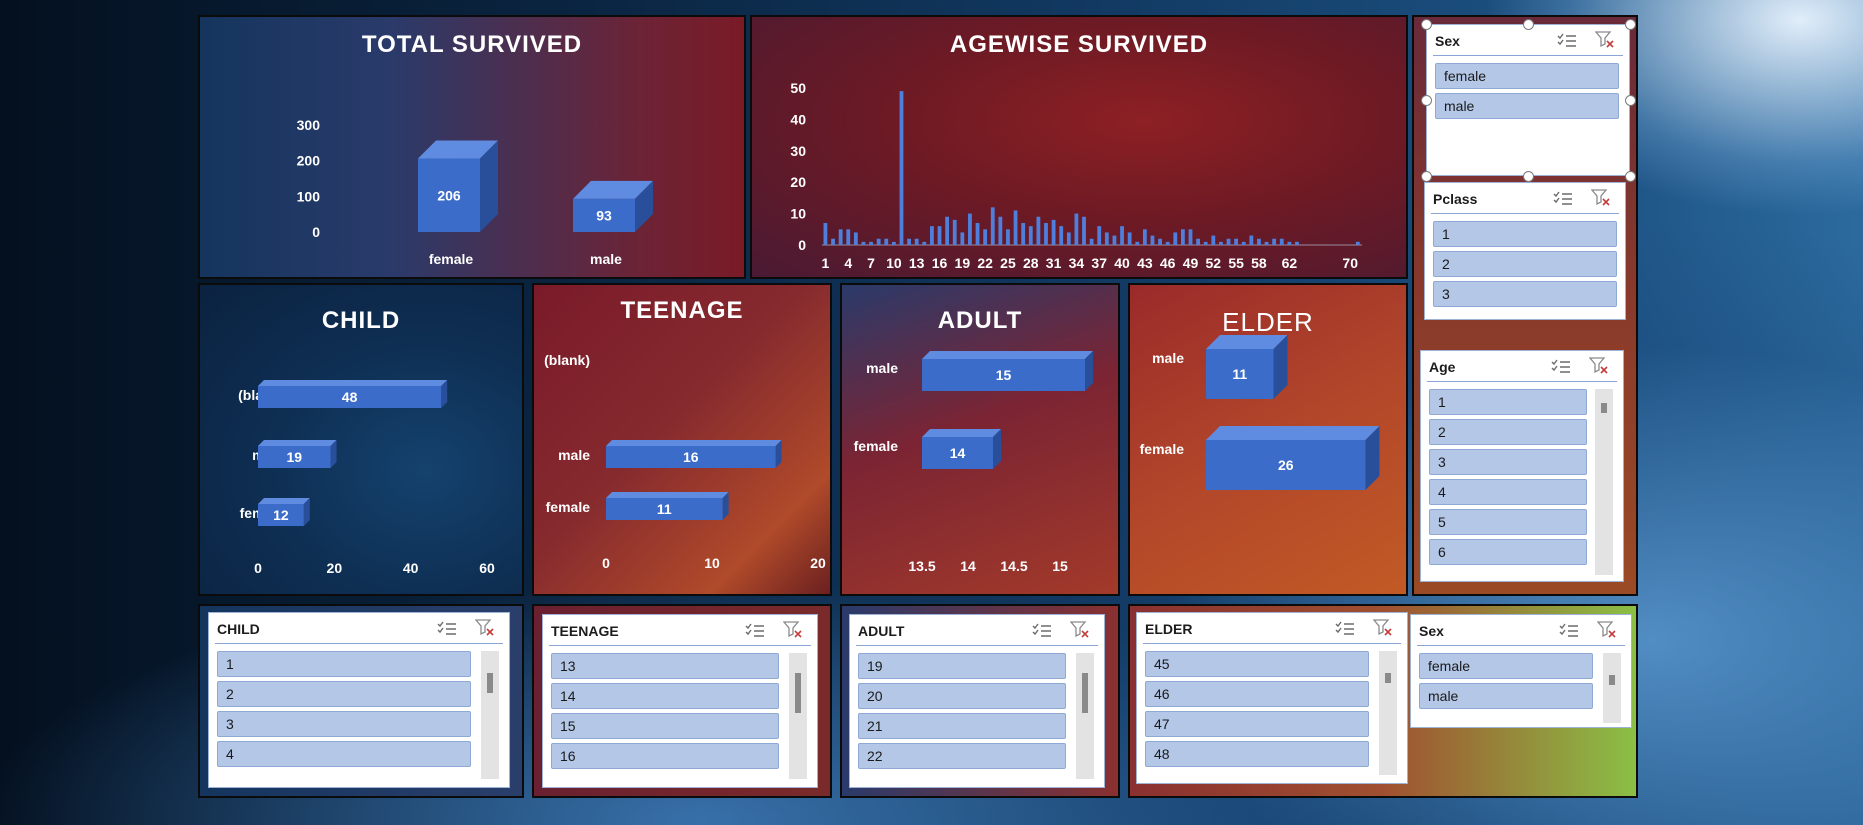  Describe the element at coordinates (1442, 367) in the screenshot. I see `slicer-title: Age` at that location.